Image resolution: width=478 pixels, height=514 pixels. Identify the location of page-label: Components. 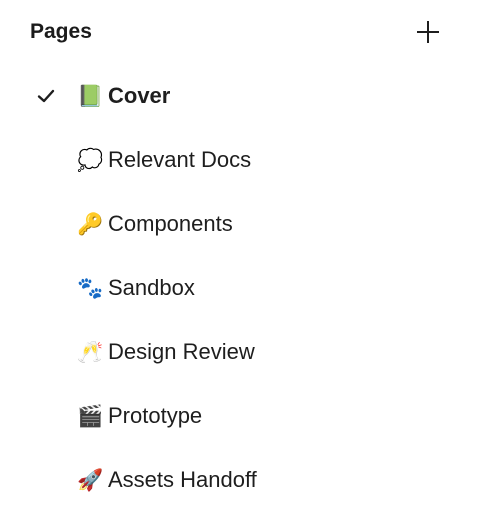
(170, 223).